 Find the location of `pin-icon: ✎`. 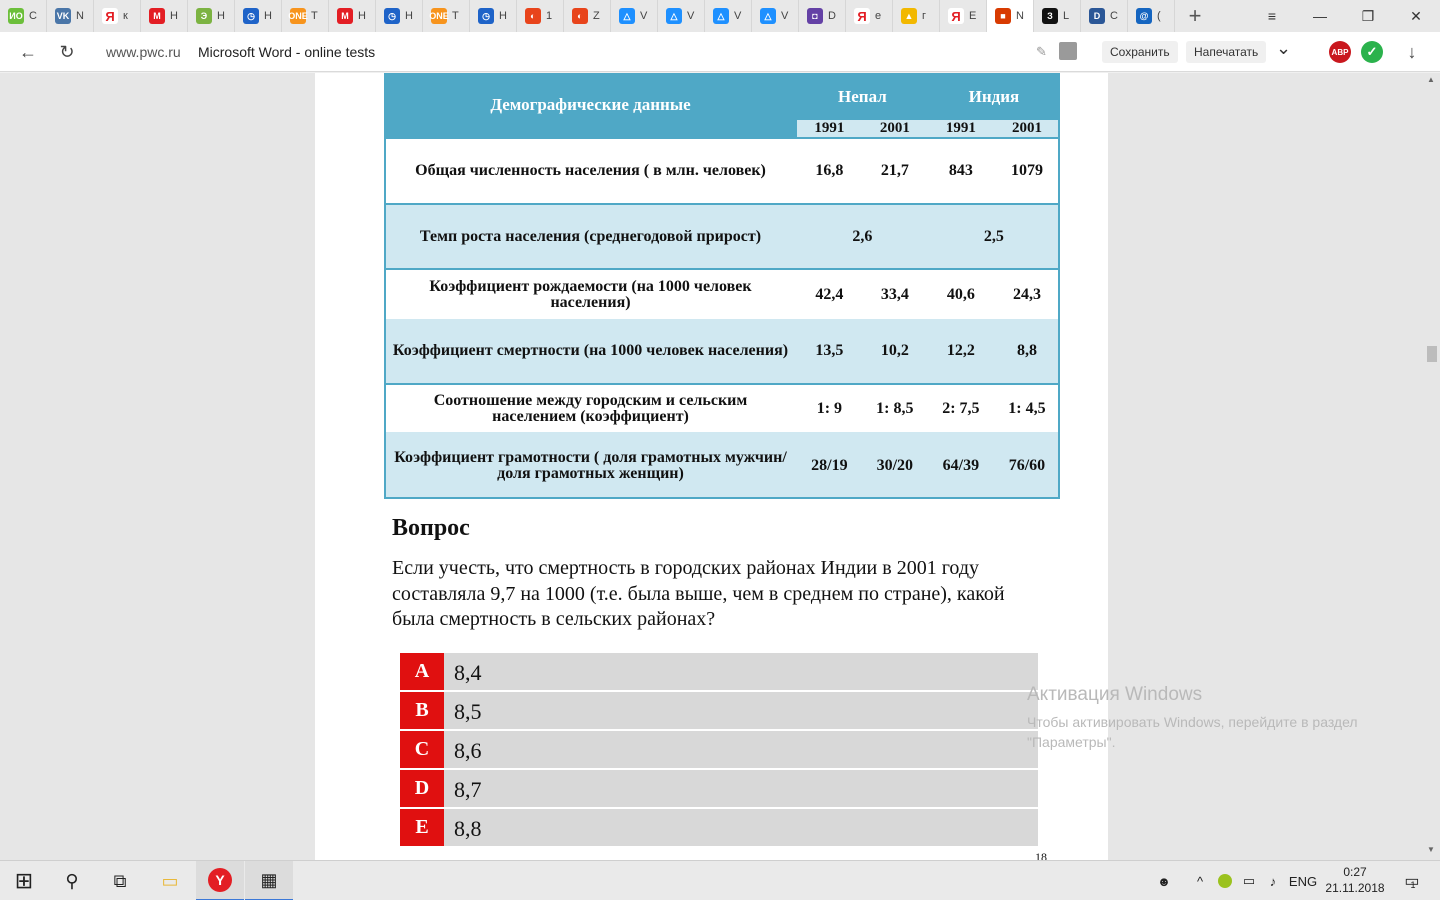

pin-icon: ✎ is located at coordinates (1041, 52).